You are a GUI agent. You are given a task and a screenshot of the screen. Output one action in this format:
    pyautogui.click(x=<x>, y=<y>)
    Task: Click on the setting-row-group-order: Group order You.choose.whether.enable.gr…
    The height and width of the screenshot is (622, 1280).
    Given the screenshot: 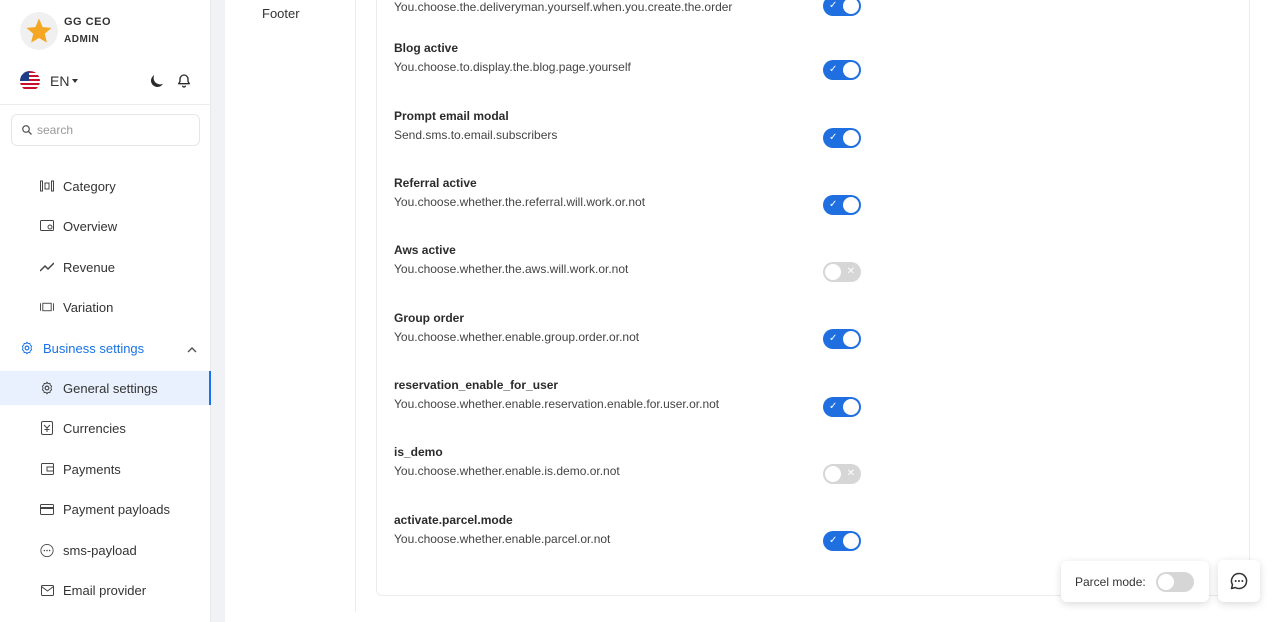 What is the action you would take?
    pyautogui.click(x=629, y=333)
    